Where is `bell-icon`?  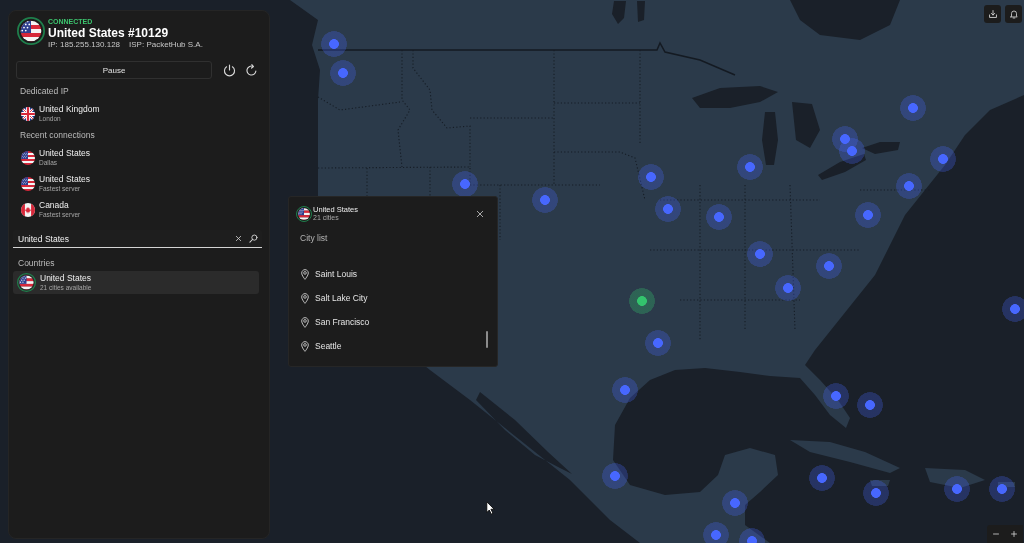 bell-icon is located at coordinates (1013, 14).